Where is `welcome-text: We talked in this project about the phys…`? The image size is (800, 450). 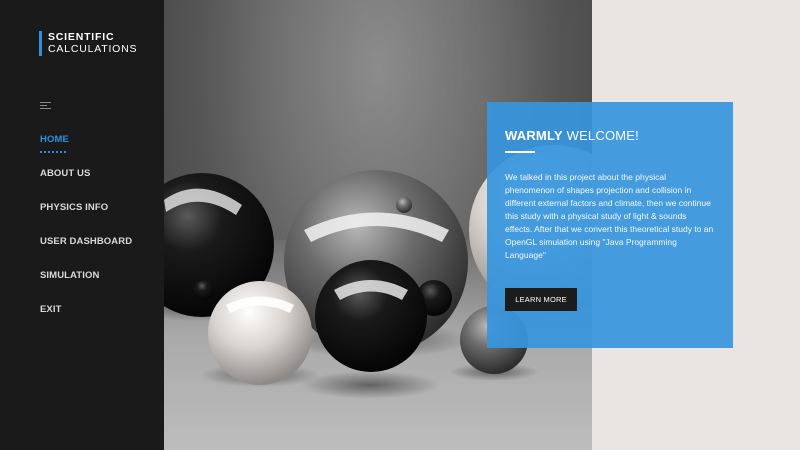
welcome-text: We talked in this project about the phys… is located at coordinates (609, 216).